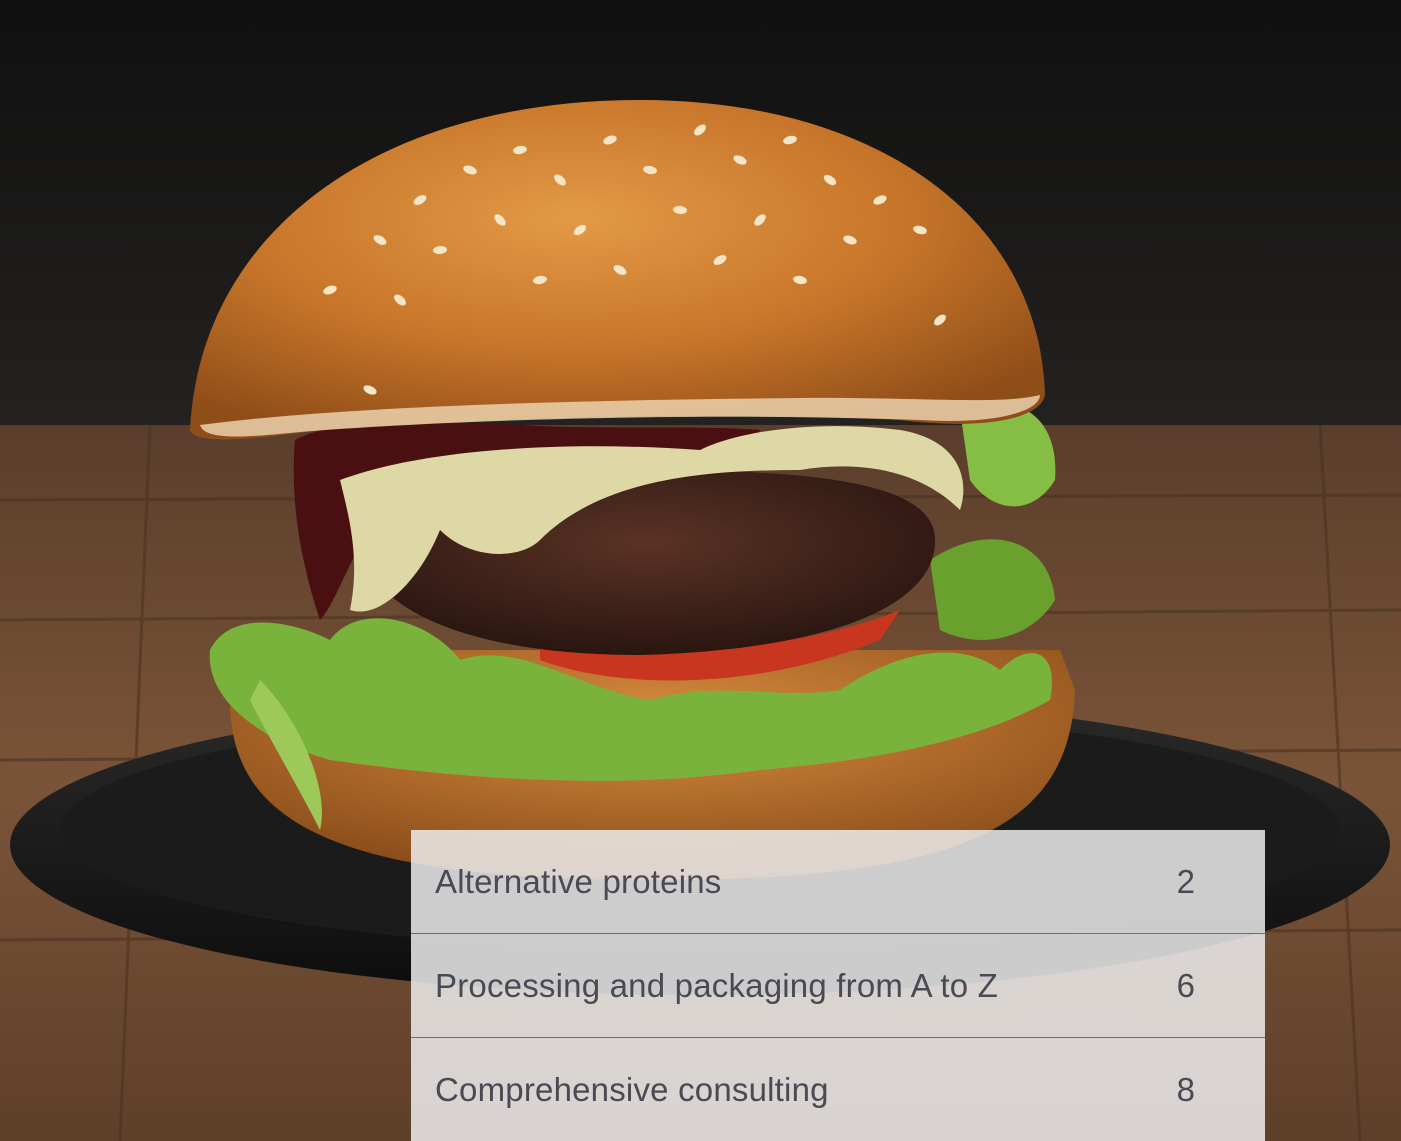 The height and width of the screenshot is (1141, 1401). I want to click on toc-item-page-number: 2, so click(1185, 881).